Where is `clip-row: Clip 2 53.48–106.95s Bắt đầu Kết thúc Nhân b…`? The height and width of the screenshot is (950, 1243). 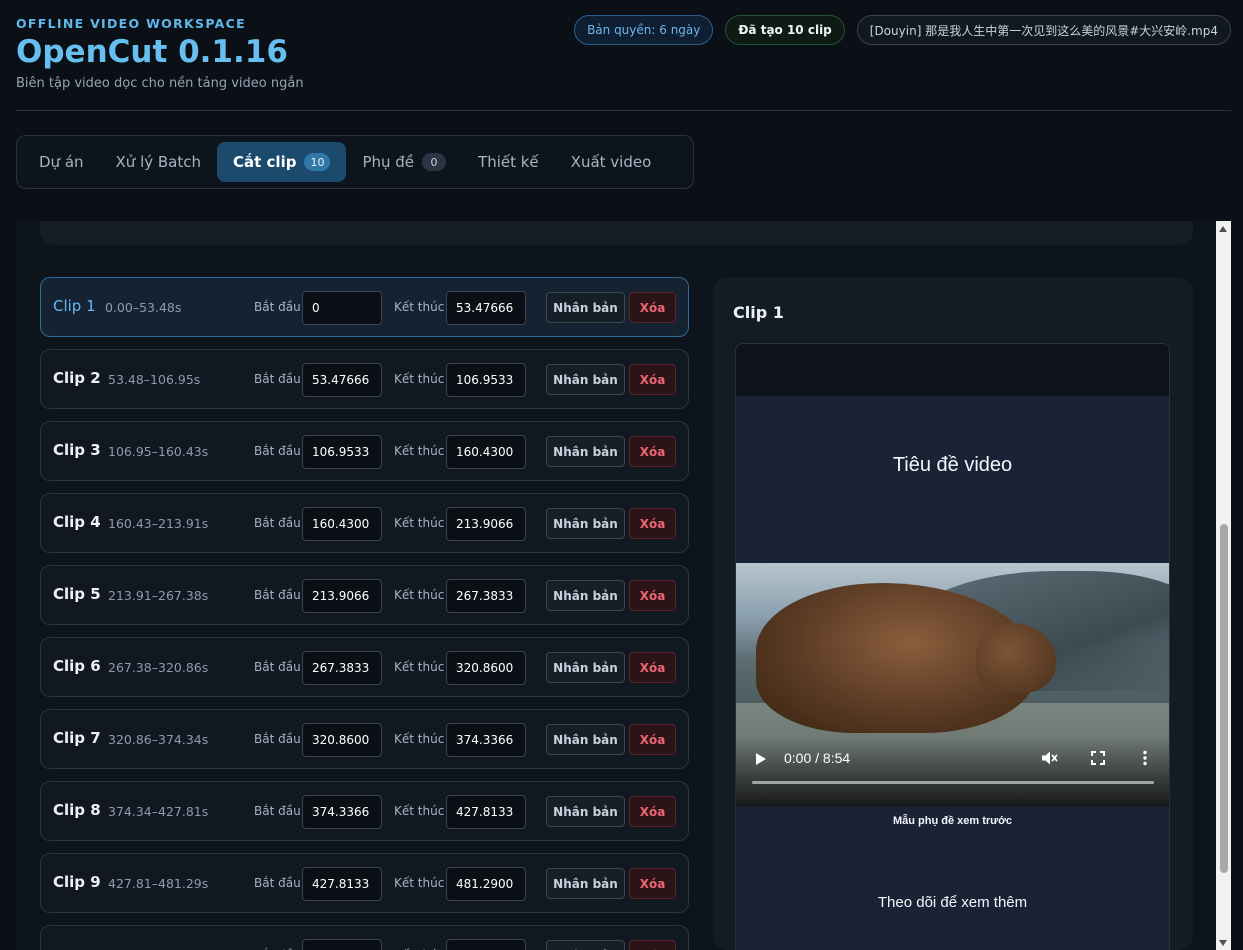 clip-row: Clip 2 53.48–106.95s Bắt đầu Kết thúc Nhân b… is located at coordinates (364, 379).